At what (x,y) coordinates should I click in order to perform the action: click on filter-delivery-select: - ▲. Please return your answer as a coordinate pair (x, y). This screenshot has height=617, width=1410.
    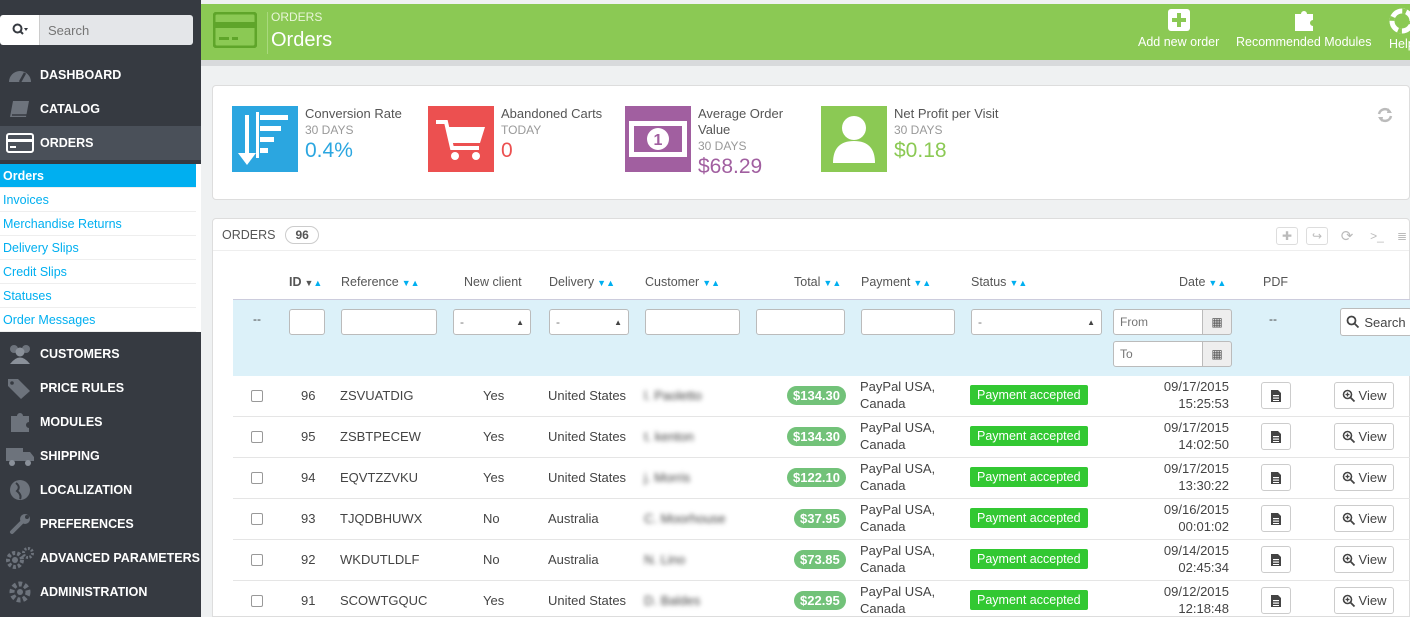
    Looking at the image, I should click on (589, 322).